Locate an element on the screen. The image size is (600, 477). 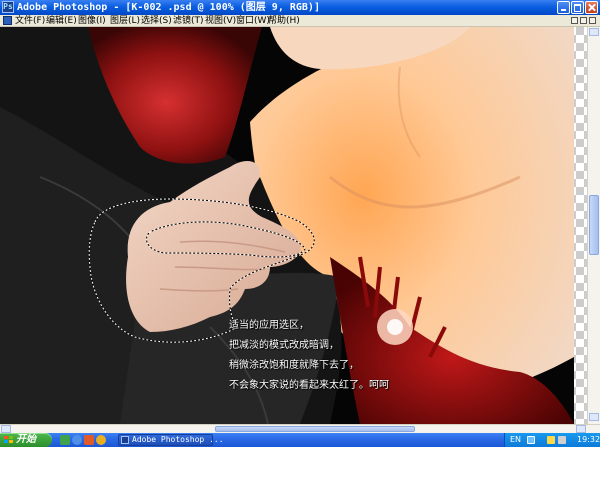
volume-icon is located at coordinates (562, 440).